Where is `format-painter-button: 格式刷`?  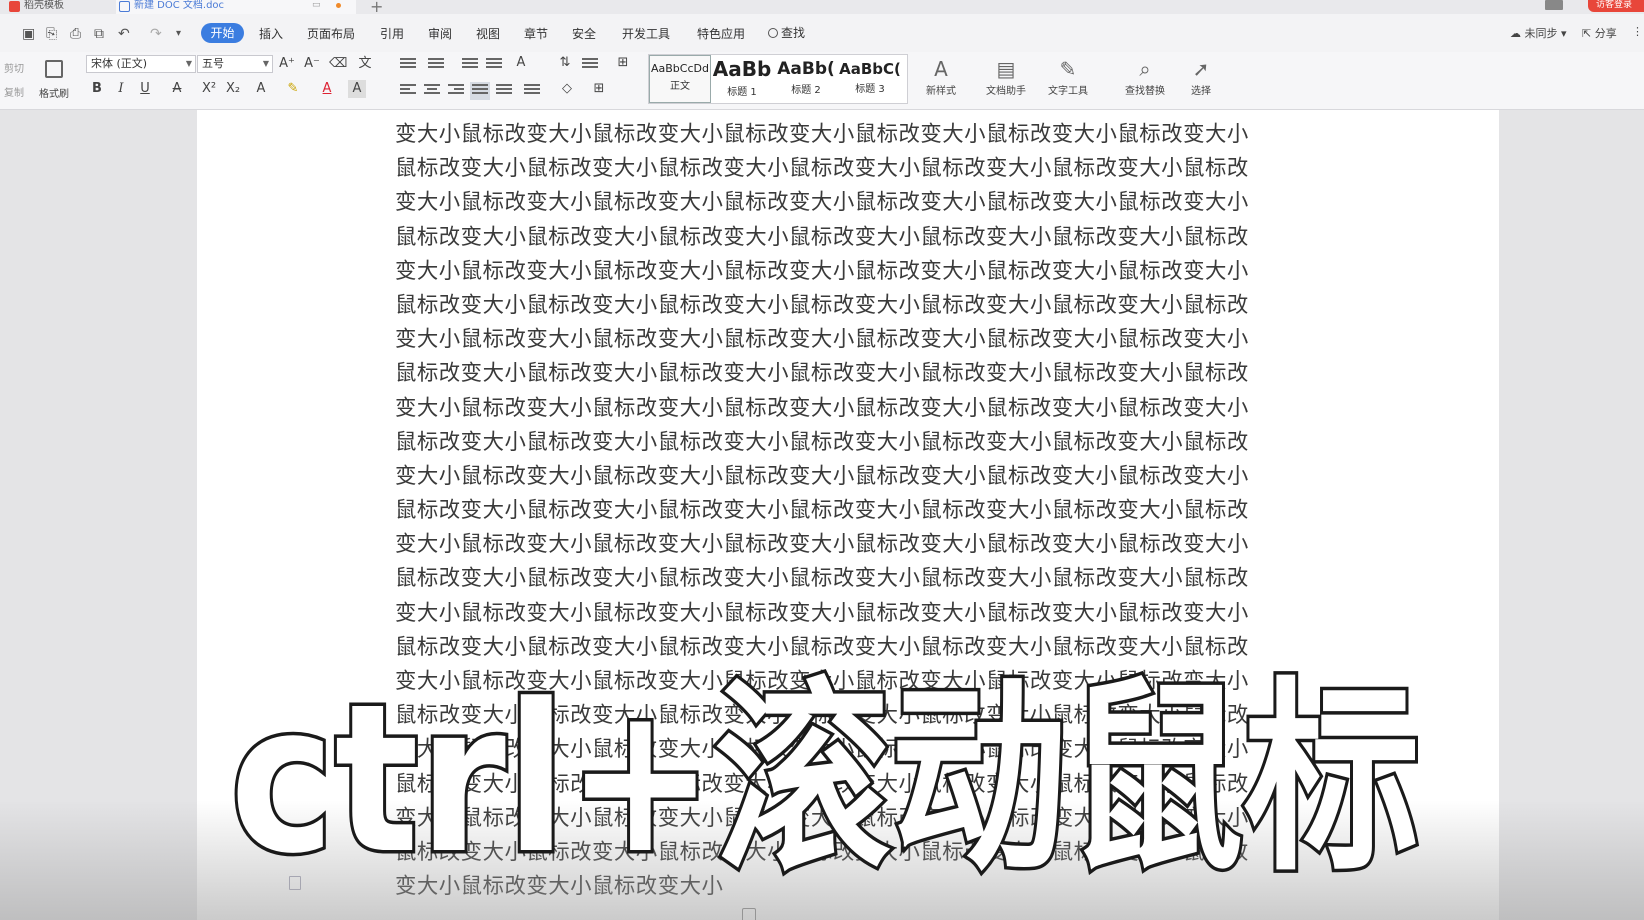 format-painter-button: 格式刷 is located at coordinates (54, 82).